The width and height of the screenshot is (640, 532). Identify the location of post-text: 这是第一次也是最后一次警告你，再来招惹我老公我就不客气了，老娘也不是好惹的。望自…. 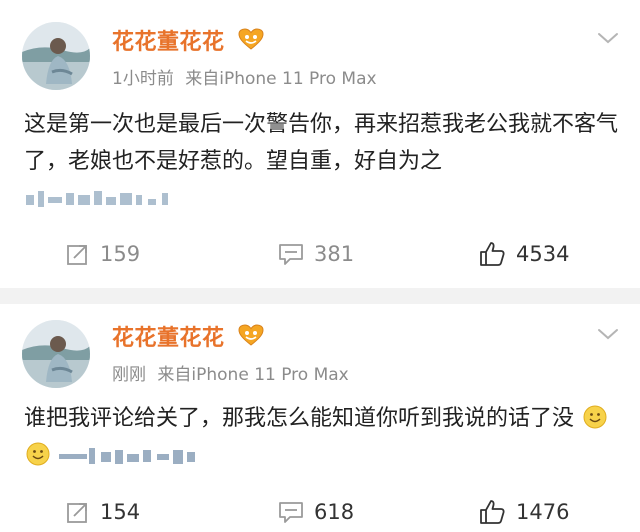
(321, 143).